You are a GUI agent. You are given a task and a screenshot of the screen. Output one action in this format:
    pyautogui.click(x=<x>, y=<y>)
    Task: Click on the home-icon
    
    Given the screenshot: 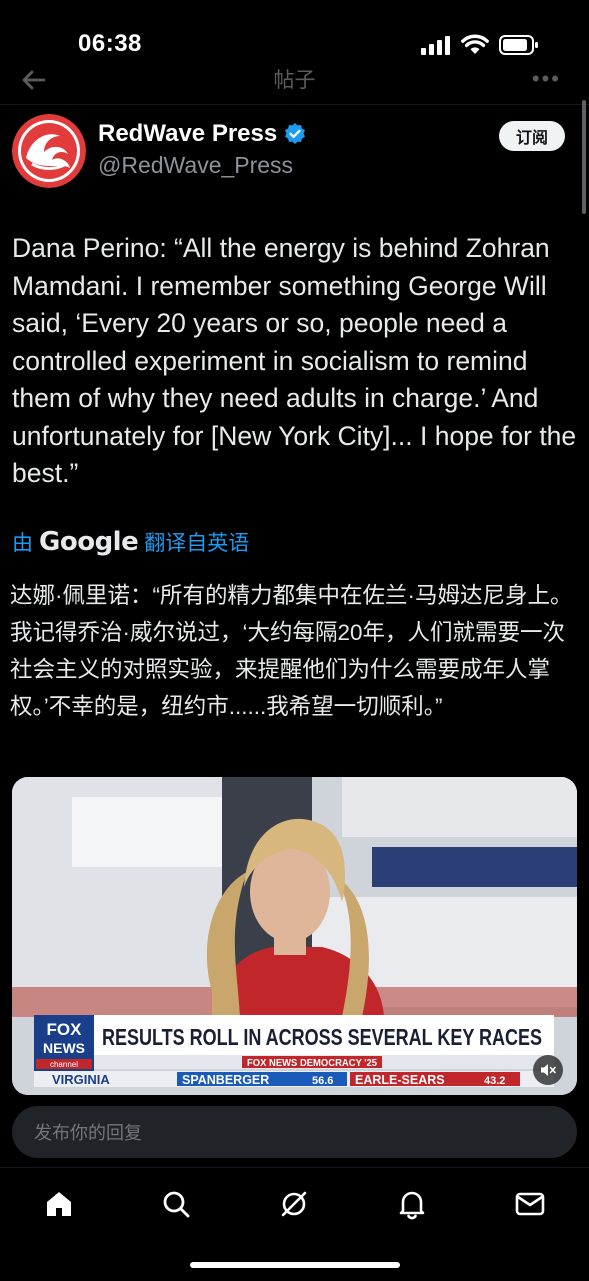 What is the action you would take?
    pyautogui.click(x=59, y=1204)
    